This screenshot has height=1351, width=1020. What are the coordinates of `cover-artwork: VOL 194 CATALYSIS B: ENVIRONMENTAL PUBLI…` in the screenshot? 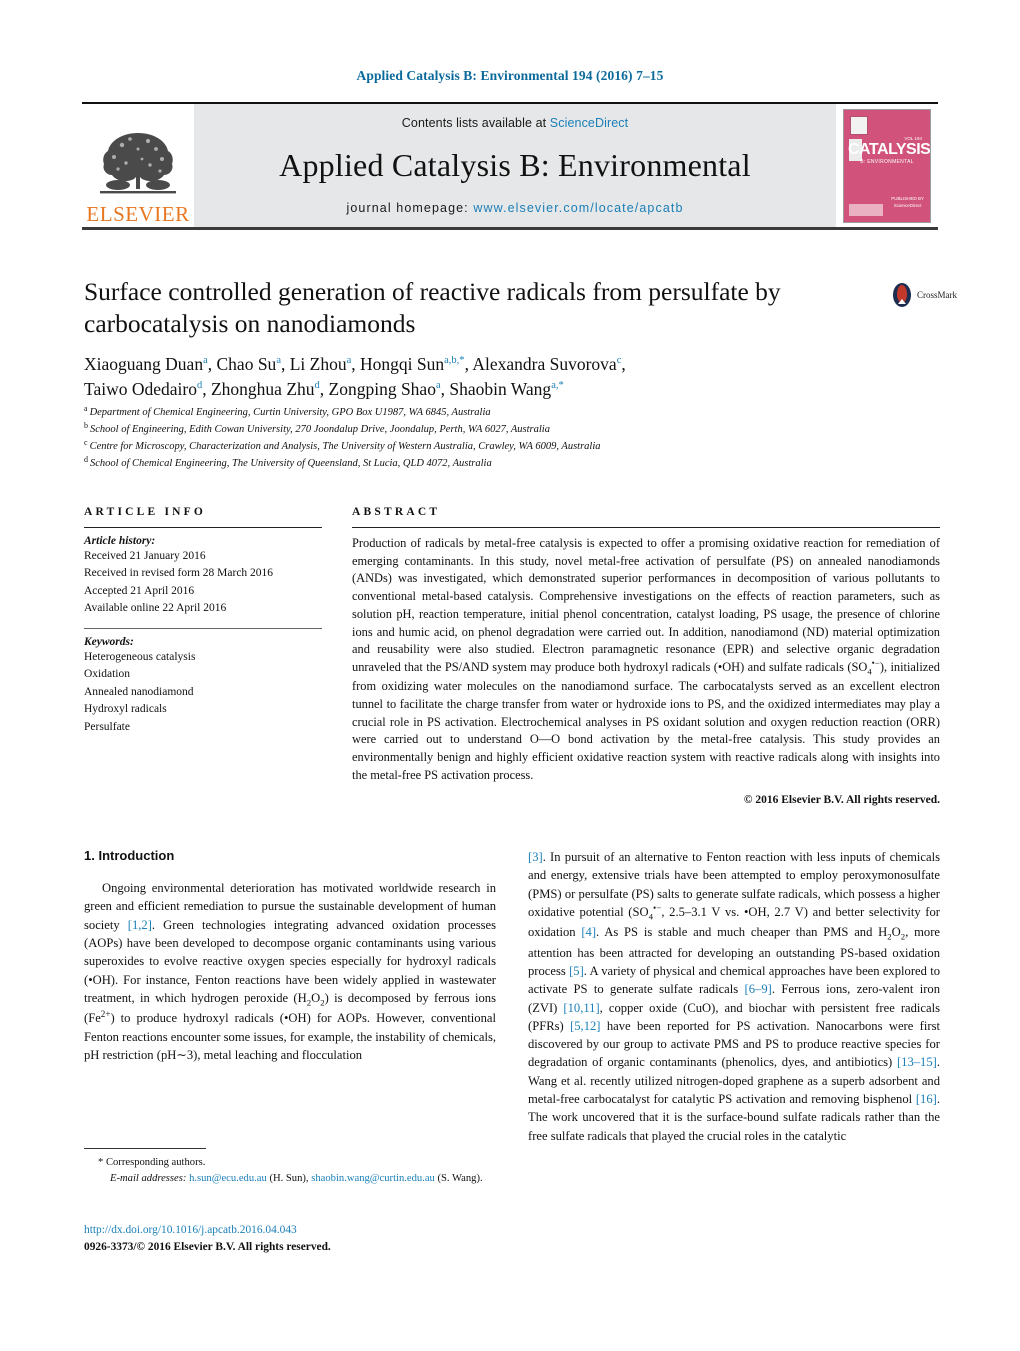 It's located at (887, 165).